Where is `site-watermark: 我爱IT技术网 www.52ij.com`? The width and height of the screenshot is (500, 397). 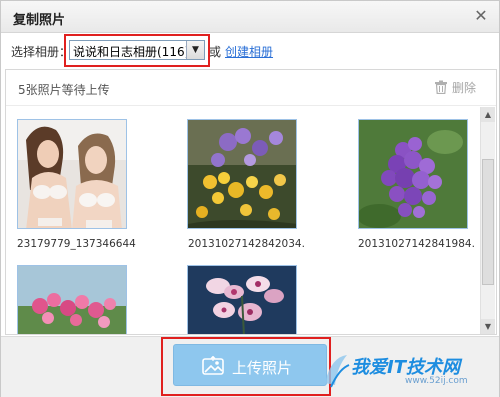 site-watermark: 我爱IT技术网 www.52ij.com is located at coordinates (406, 371).